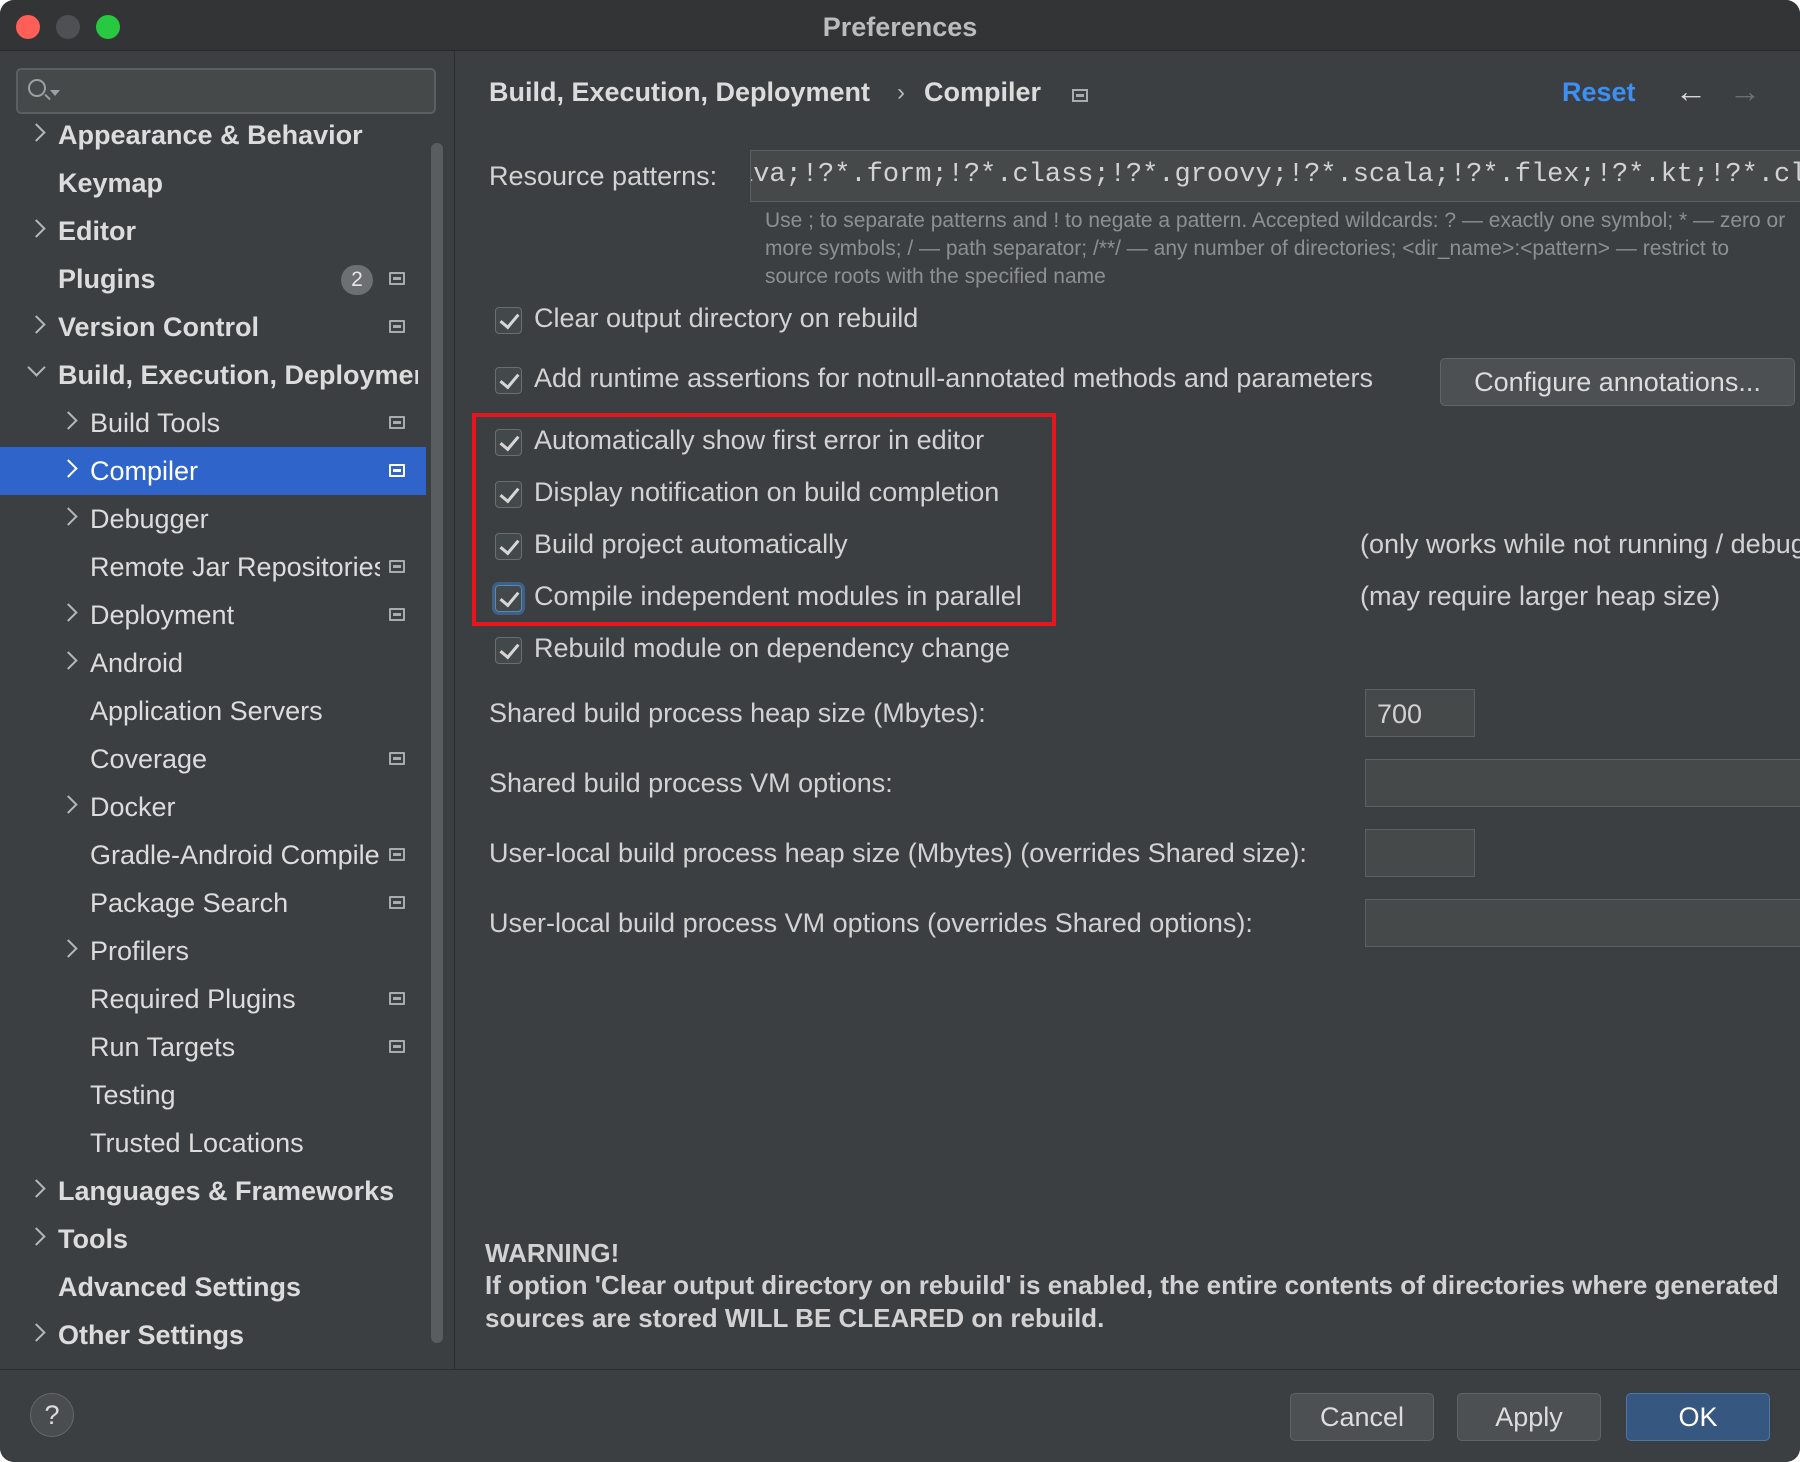 The image size is (1800, 1462). I want to click on sidebar-item: Build, Execution, Deployment, so click(213, 375).